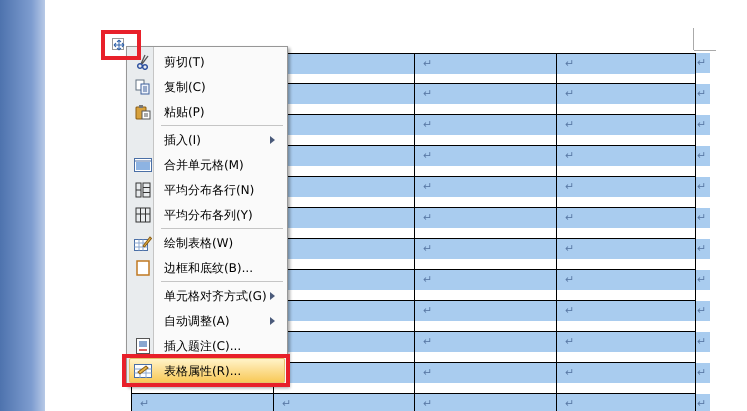 The width and height of the screenshot is (747, 411). I want to click on draw-table-icon, so click(143, 242).